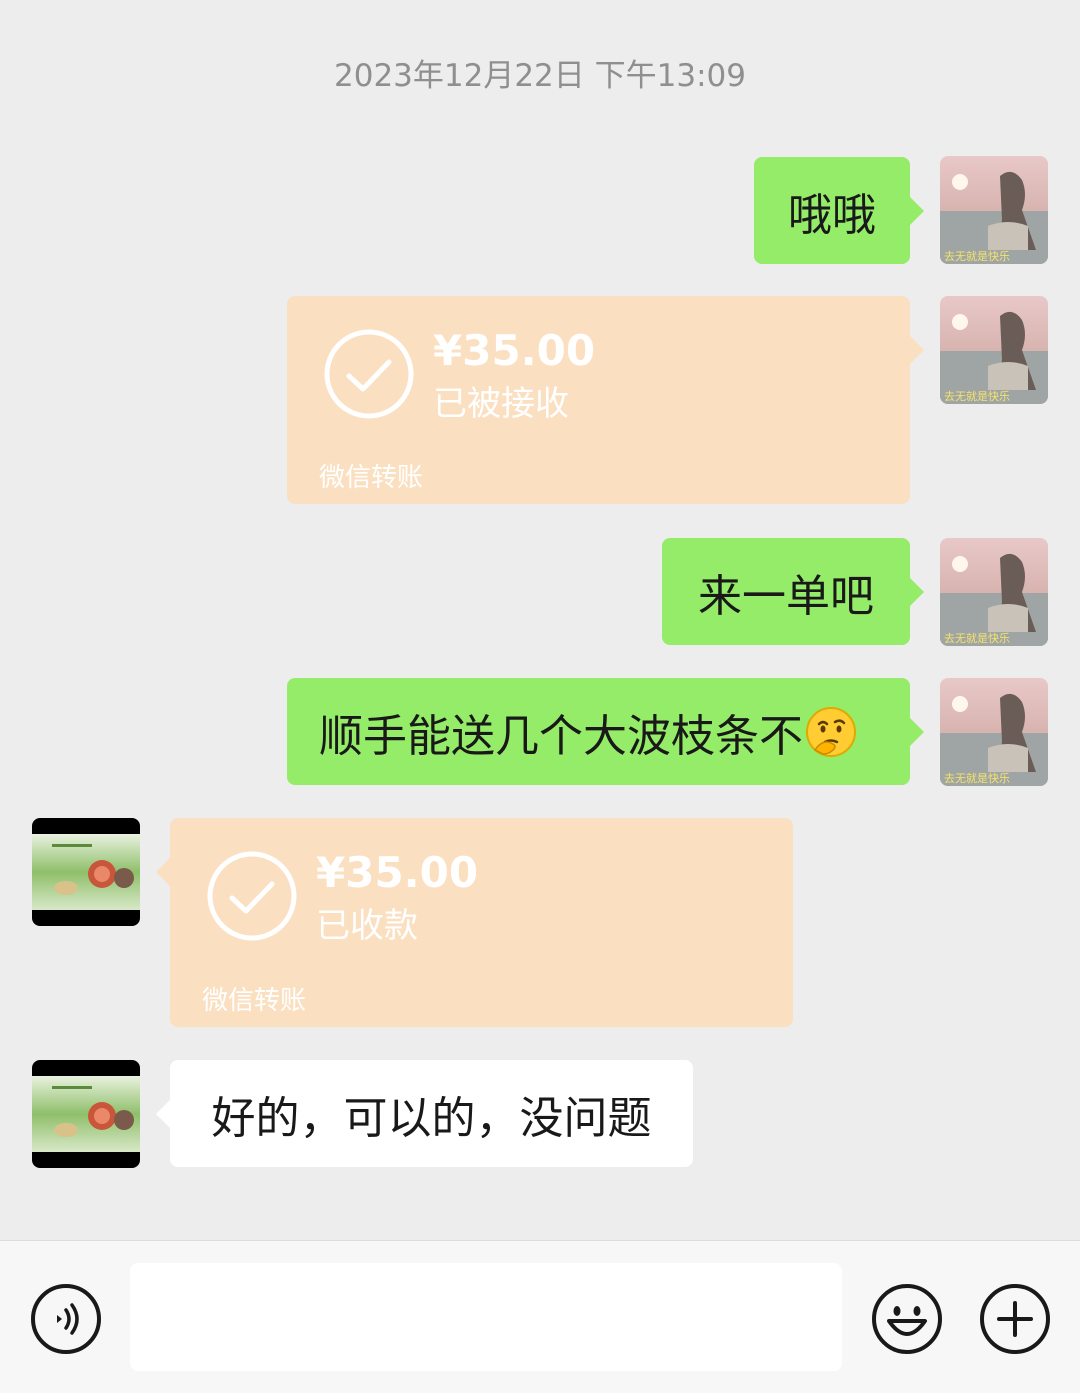  Describe the element at coordinates (561, 736) in the screenshot. I see `message-text: 顺手能送几个大波枝条不` at that location.